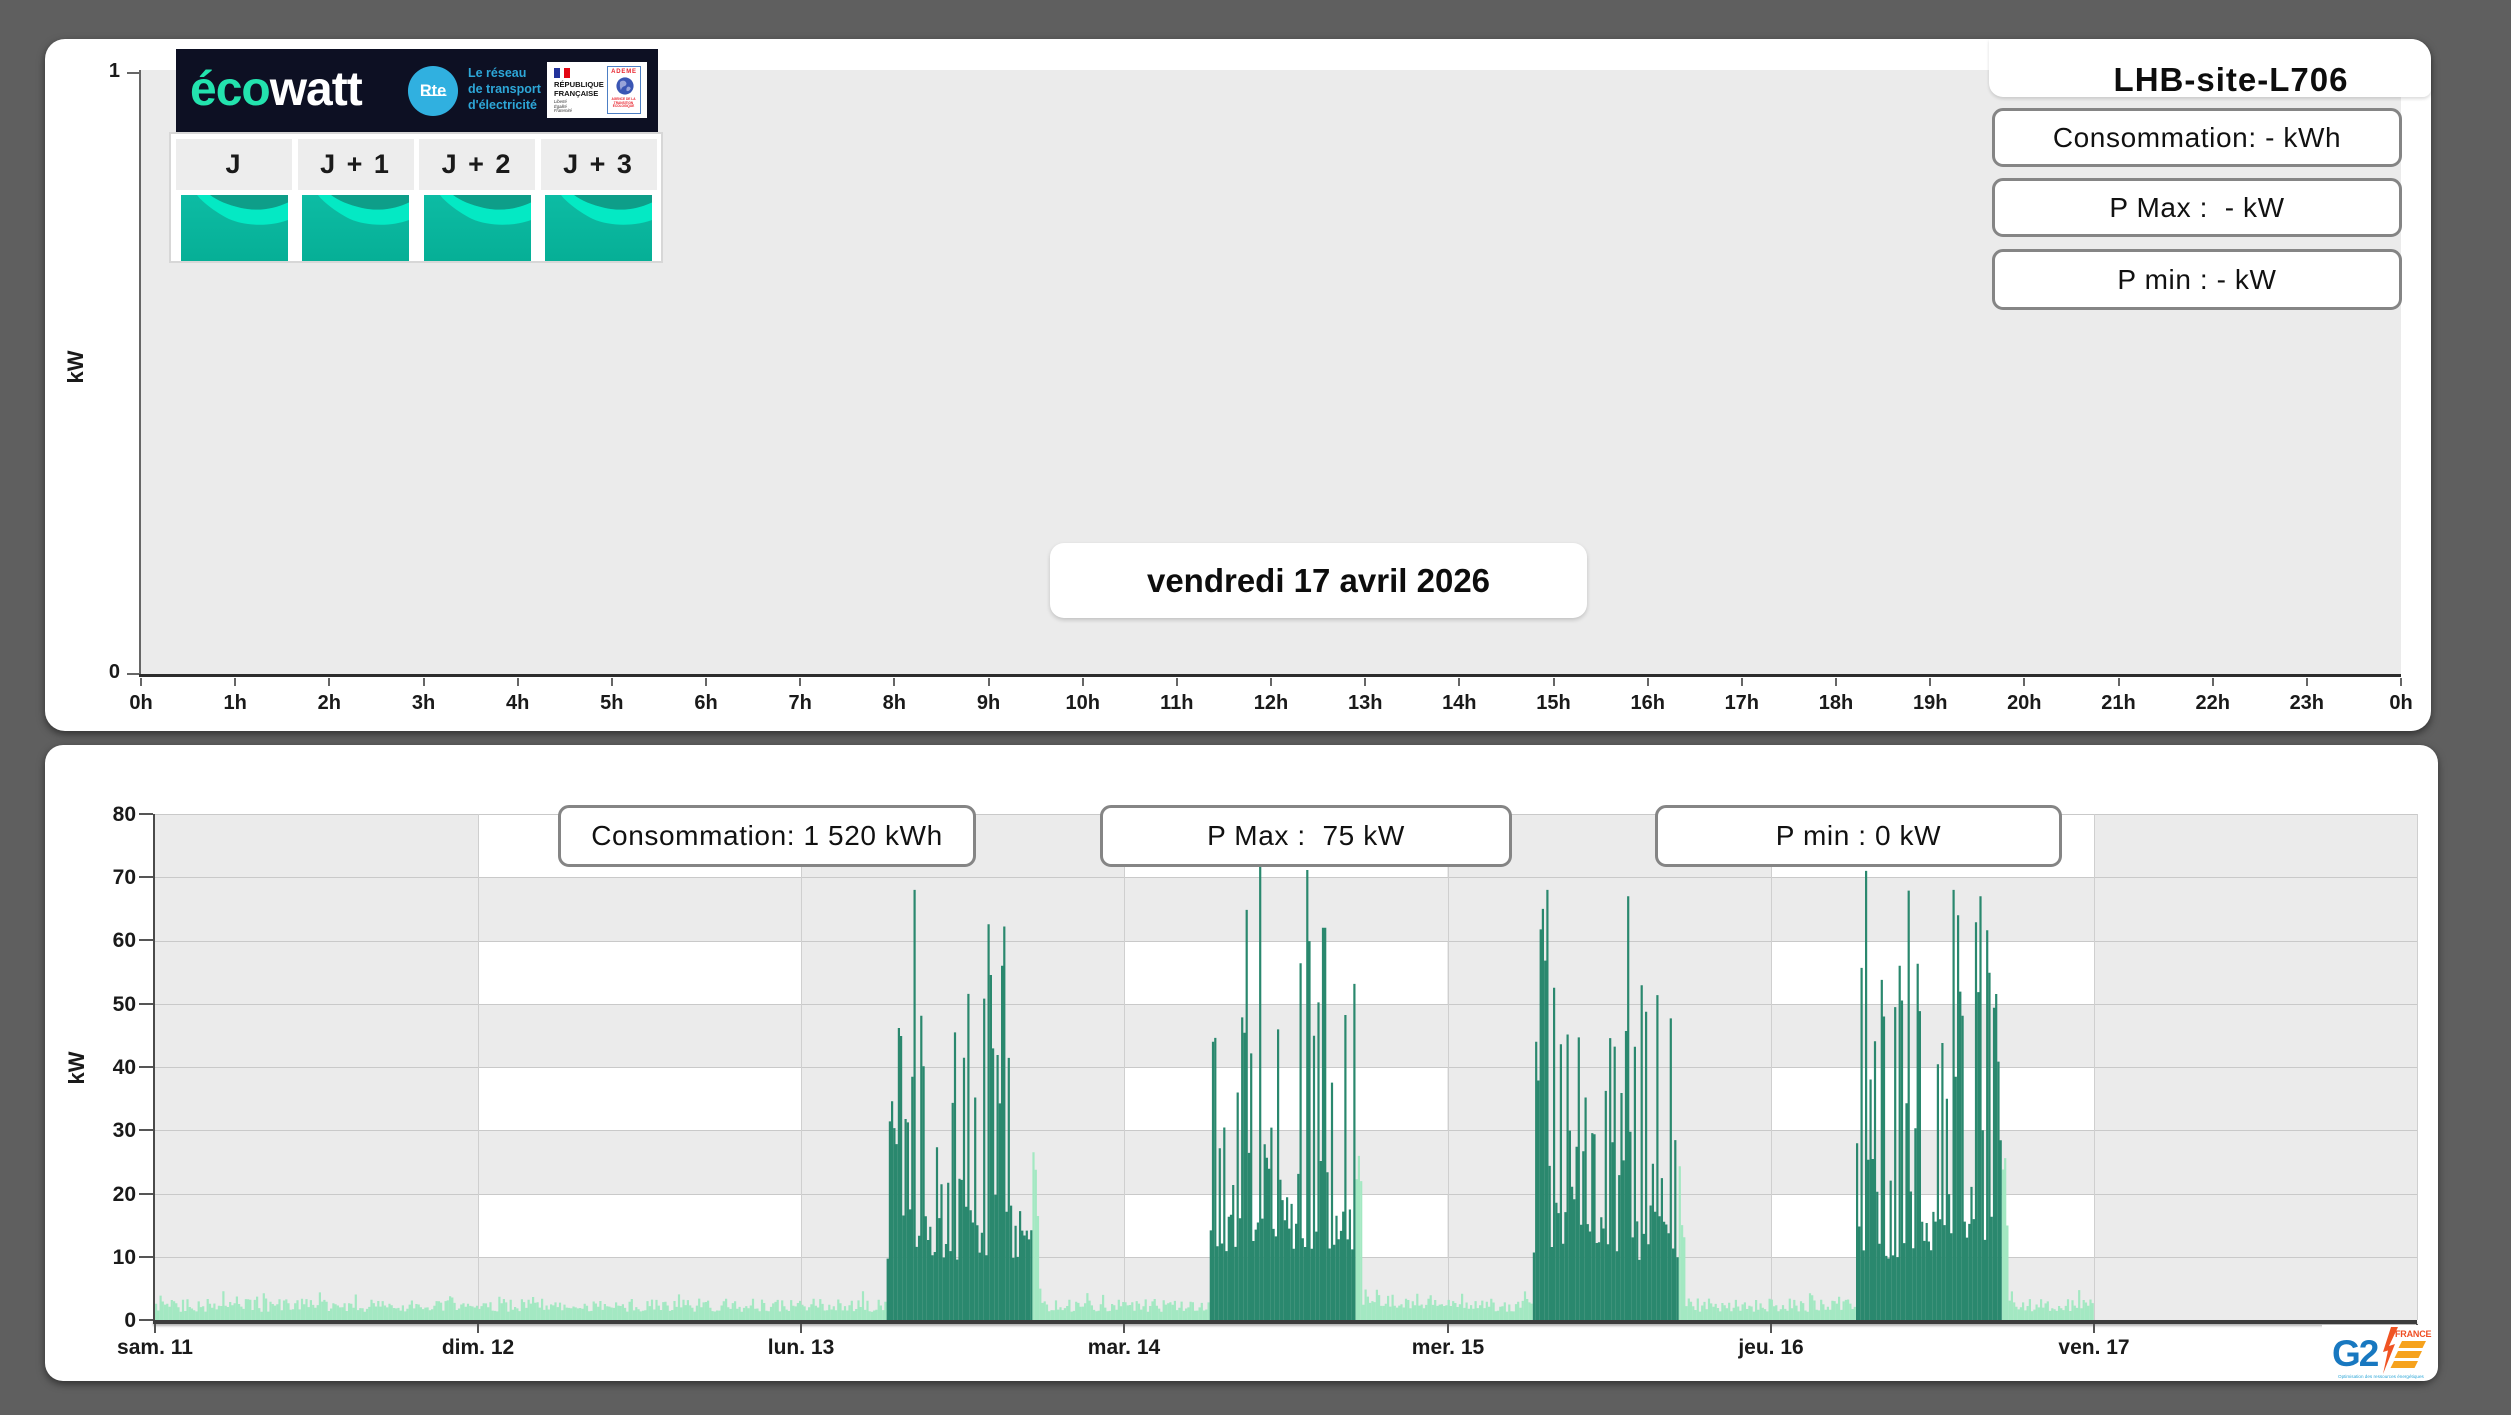 This screenshot has height=1415, width=2511. I want to click on svg-text: Rte, so click(433, 91).